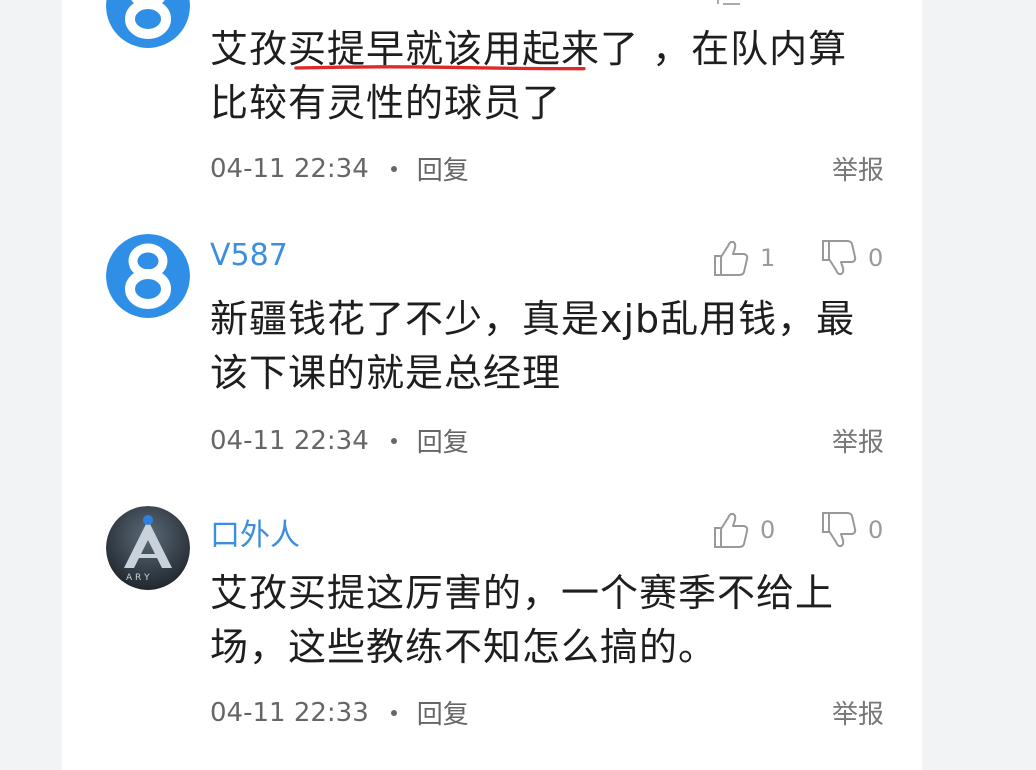  Describe the element at coordinates (768, 258) in the screenshot. I see `like-count: 1` at that location.